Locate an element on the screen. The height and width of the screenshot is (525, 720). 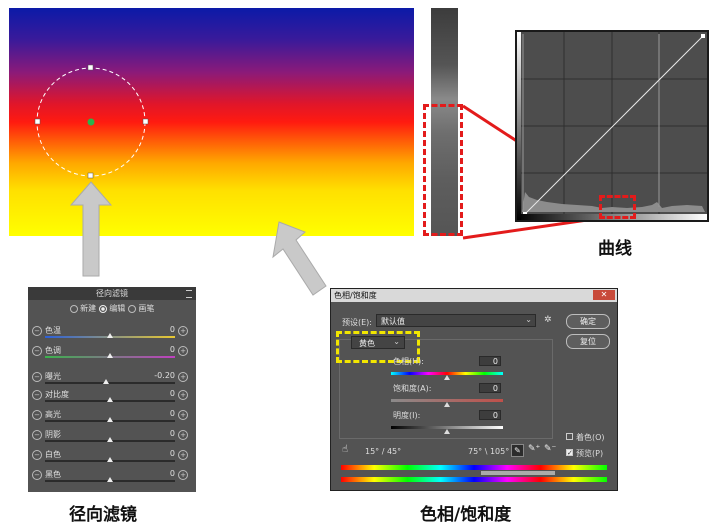
saturation-field: 0 is located at coordinates (490, 388).